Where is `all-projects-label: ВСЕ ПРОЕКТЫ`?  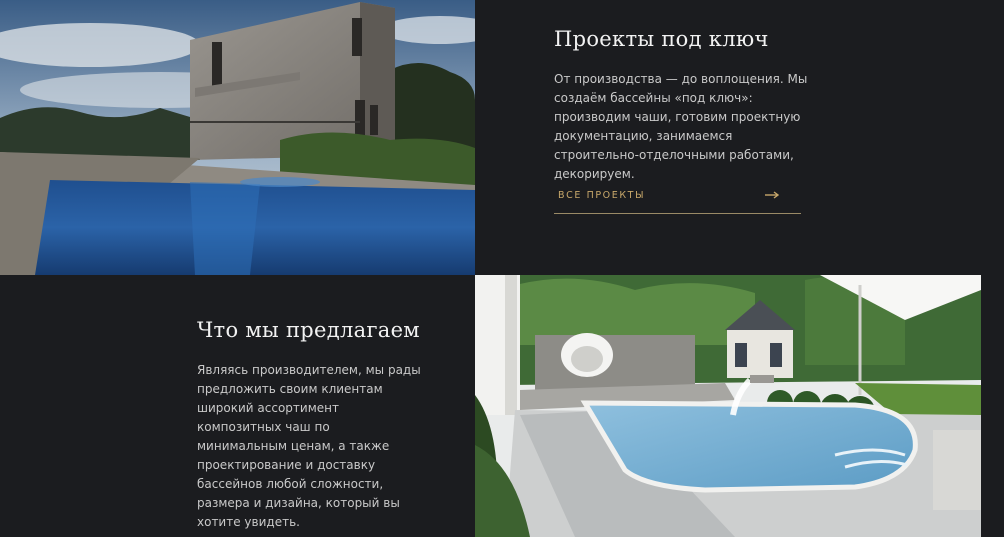 all-projects-label: ВСЕ ПРОЕКТЫ is located at coordinates (602, 195).